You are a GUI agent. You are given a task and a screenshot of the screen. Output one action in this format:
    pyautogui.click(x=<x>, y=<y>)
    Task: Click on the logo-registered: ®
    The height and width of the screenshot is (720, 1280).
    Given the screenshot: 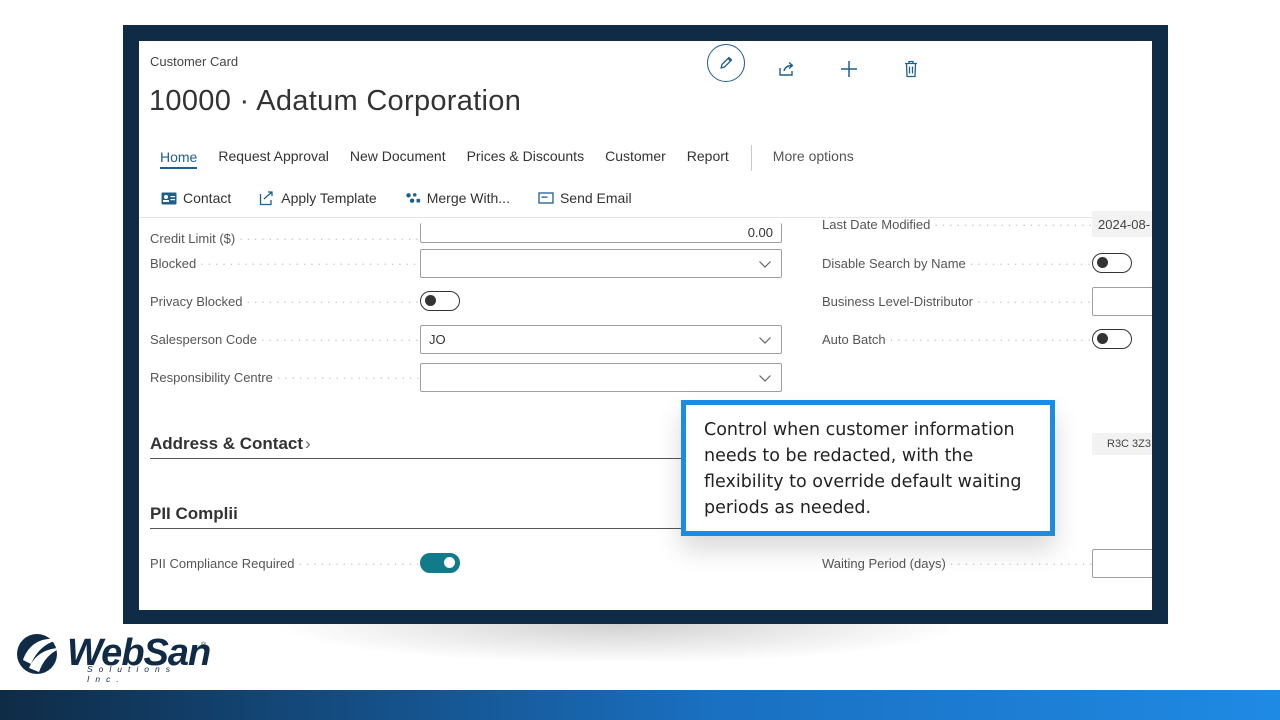 What is the action you would take?
    pyautogui.click(x=204, y=645)
    